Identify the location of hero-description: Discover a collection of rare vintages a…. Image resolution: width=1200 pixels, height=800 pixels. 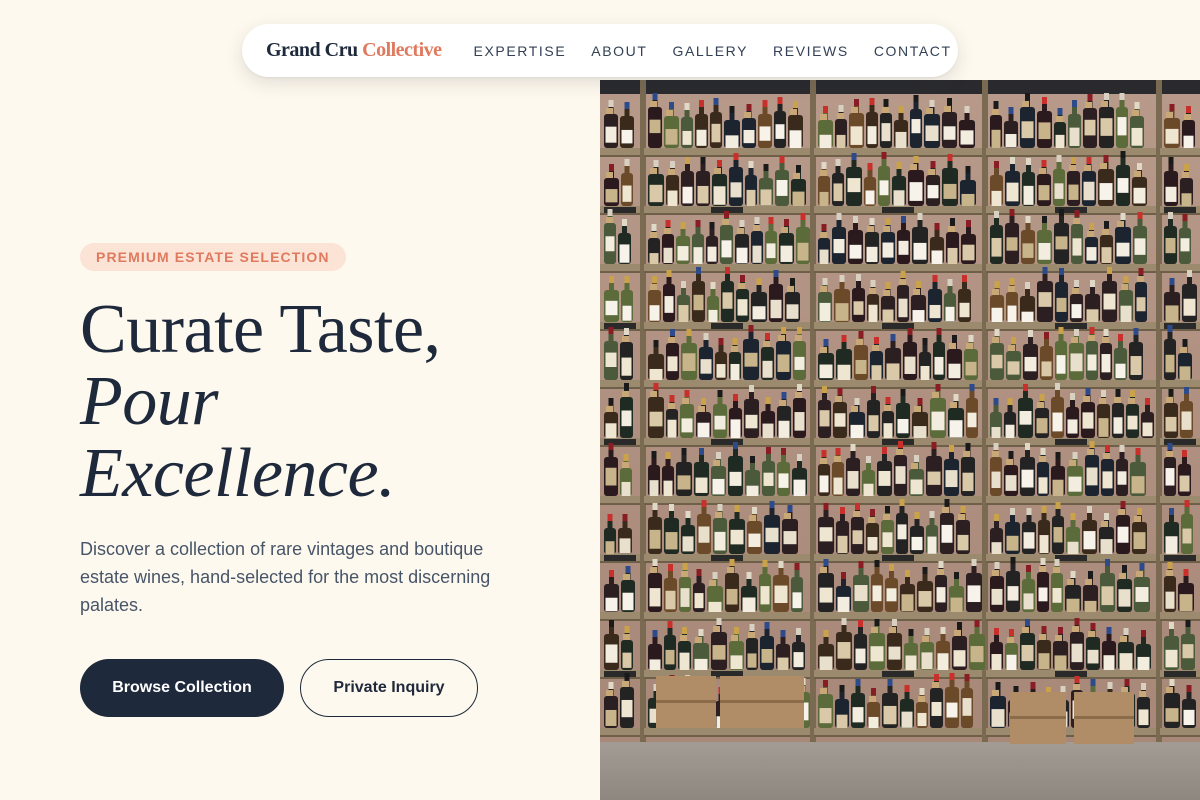
(285, 577).